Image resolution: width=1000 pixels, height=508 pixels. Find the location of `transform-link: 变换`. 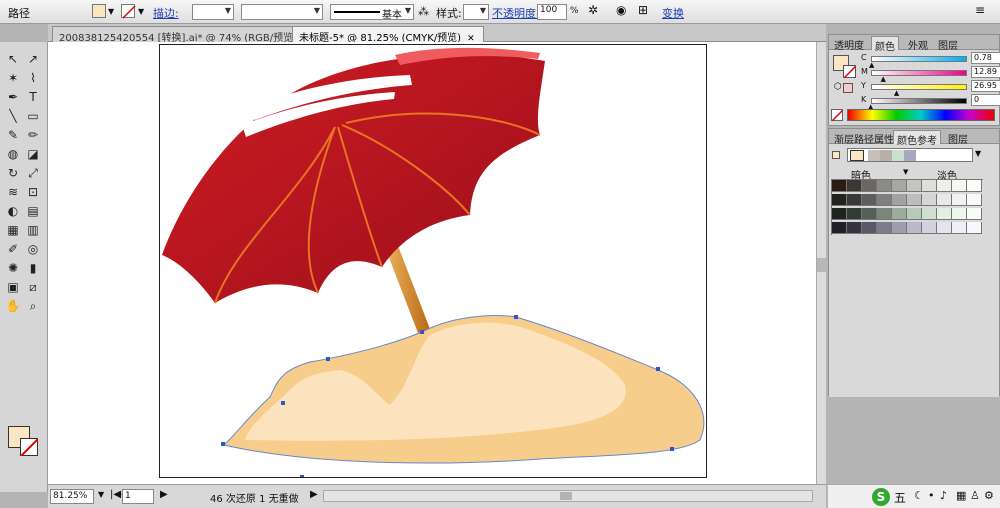

transform-link: 变换 is located at coordinates (673, 13).